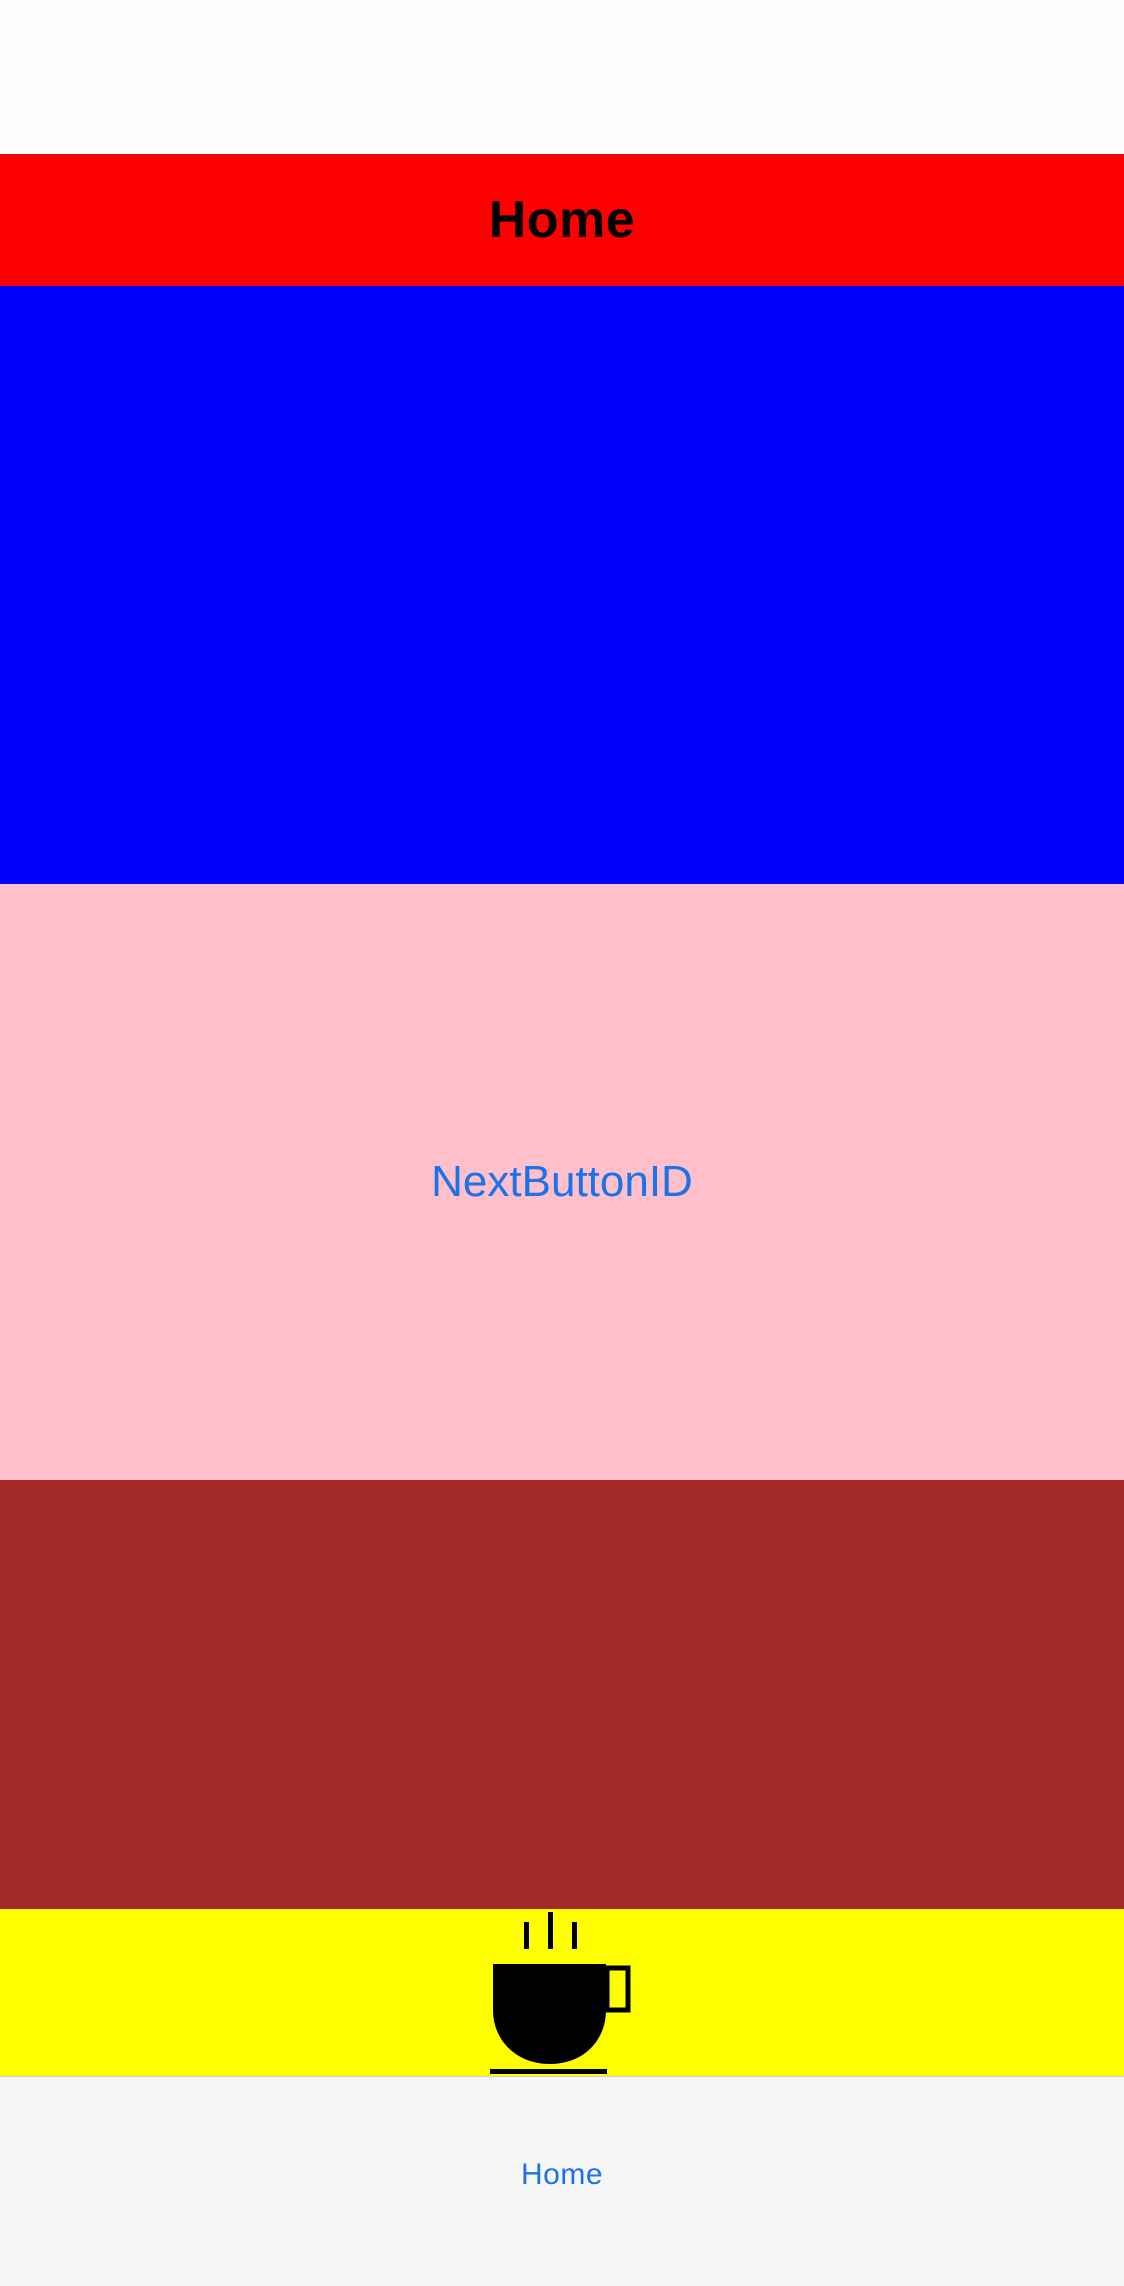 The image size is (1124, 2286). Describe the element at coordinates (548, 2071) in the screenshot. I see `cup-saucer` at that location.